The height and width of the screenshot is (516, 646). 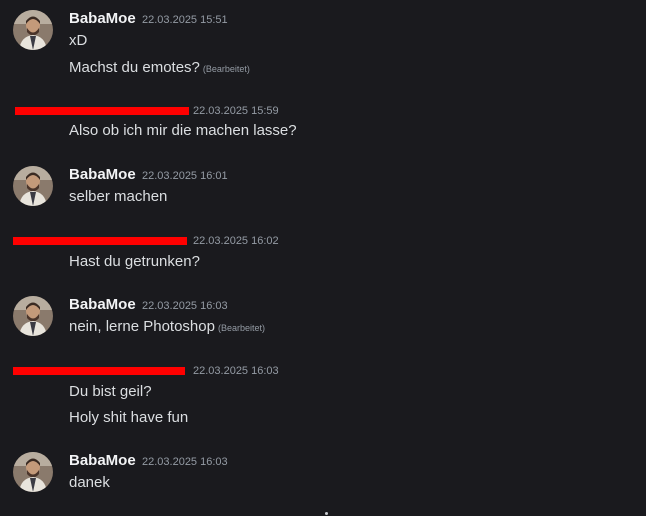 What do you see at coordinates (236, 111) in the screenshot?
I see `timestamp: 22.03.2025 15:59` at bounding box center [236, 111].